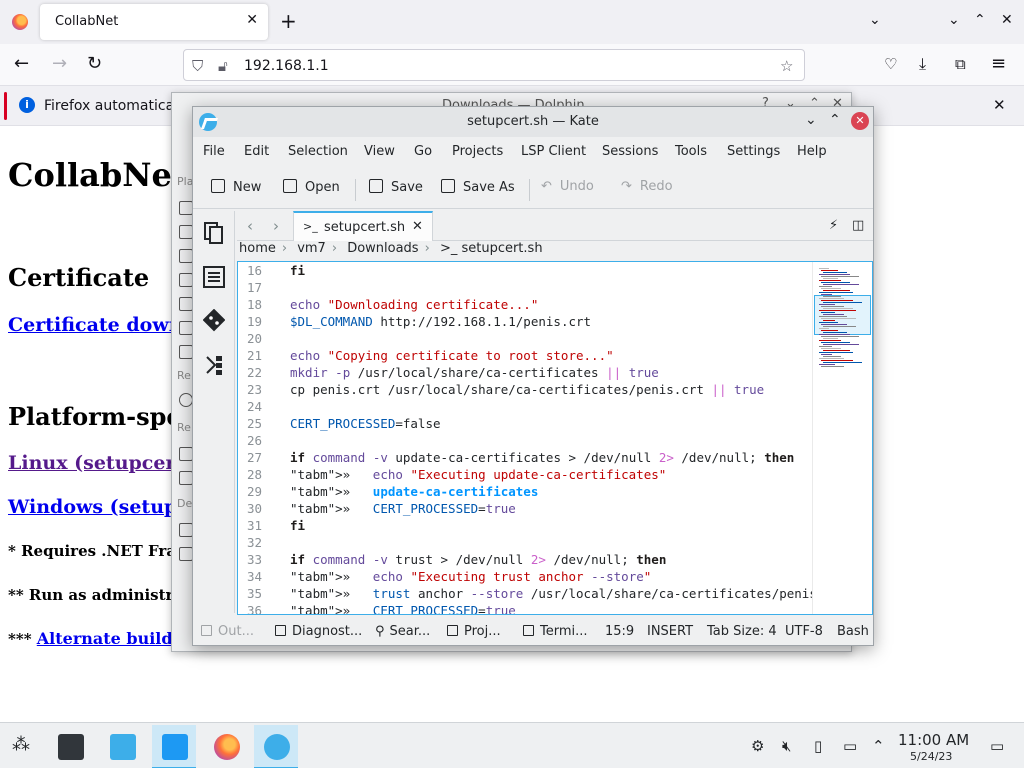 The image size is (1024, 768). Describe the element at coordinates (440, 321) in the screenshot. I see `code-text: $DL_COMMAND http://192.168.1.1/penis.crt` at that location.